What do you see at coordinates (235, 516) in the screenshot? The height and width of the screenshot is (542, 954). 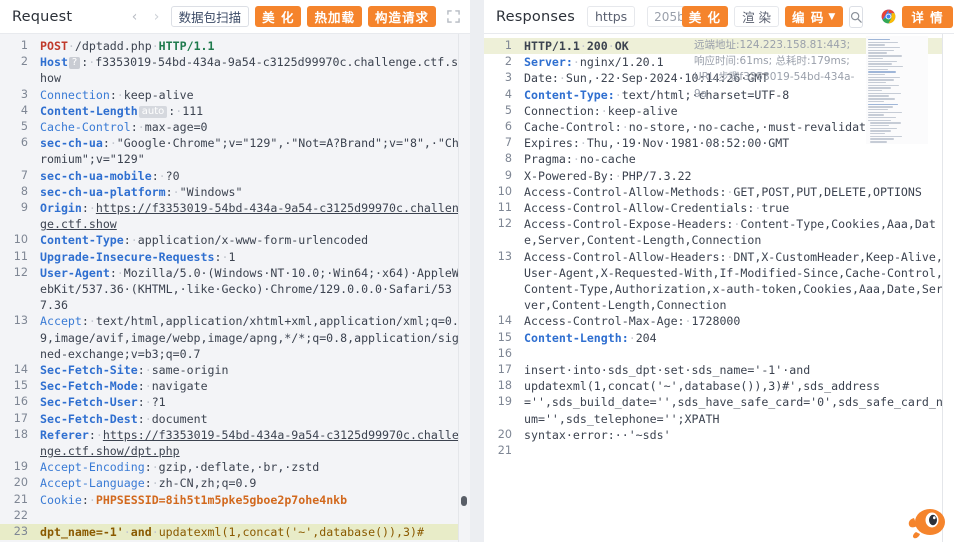 I see `code-line: 22` at bounding box center [235, 516].